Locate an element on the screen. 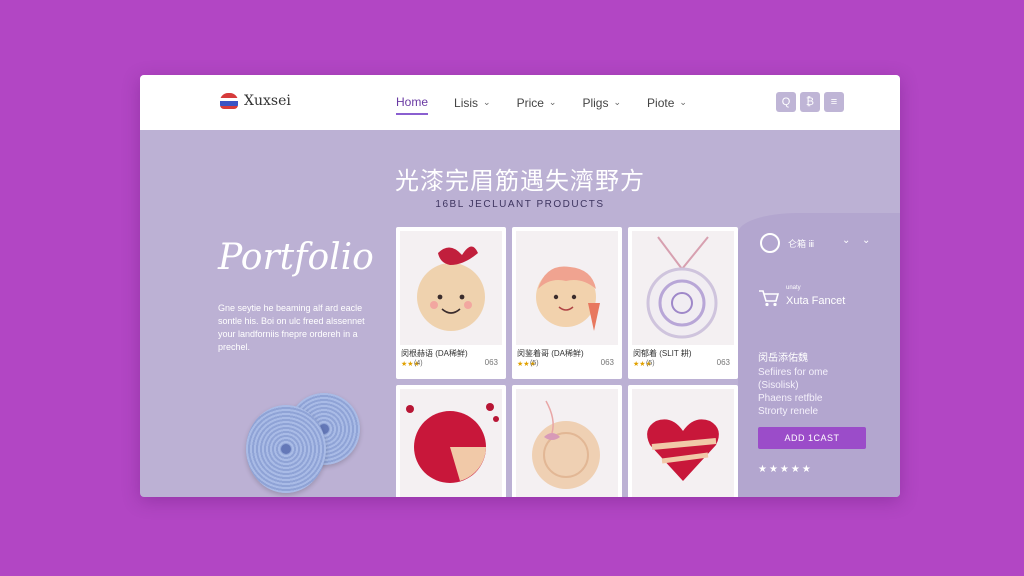 This screenshot has width=1024, height=576. search-icon: Q is located at coordinates (786, 102).